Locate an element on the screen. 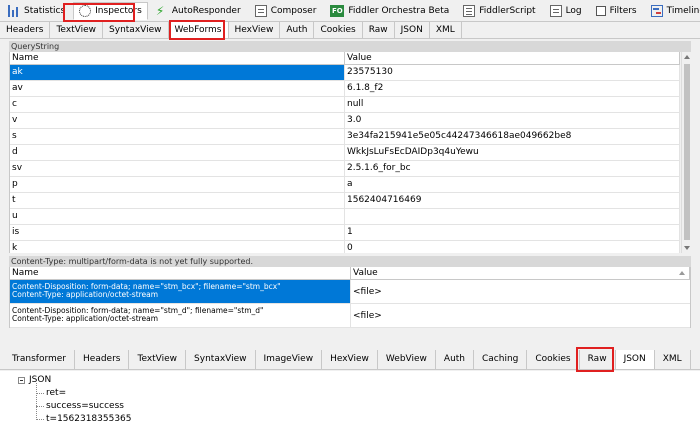 Image resolution: width=700 pixels, height=437 pixels. tab-label: Composer is located at coordinates (293, 10).